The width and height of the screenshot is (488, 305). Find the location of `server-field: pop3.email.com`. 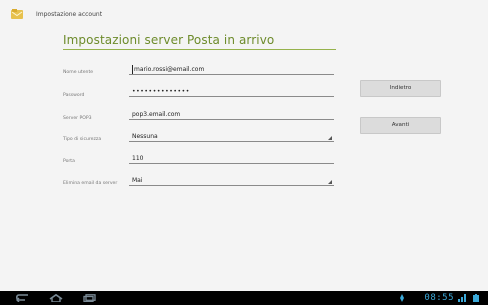

server-field: pop3.email.com is located at coordinates (231, 115).